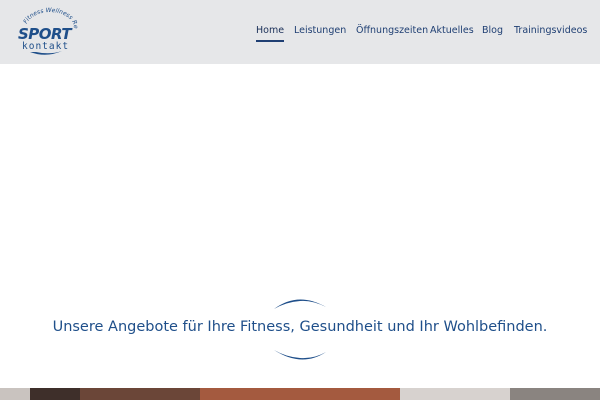  I want to click on logo-line2: kontakt, so click(45, 46).